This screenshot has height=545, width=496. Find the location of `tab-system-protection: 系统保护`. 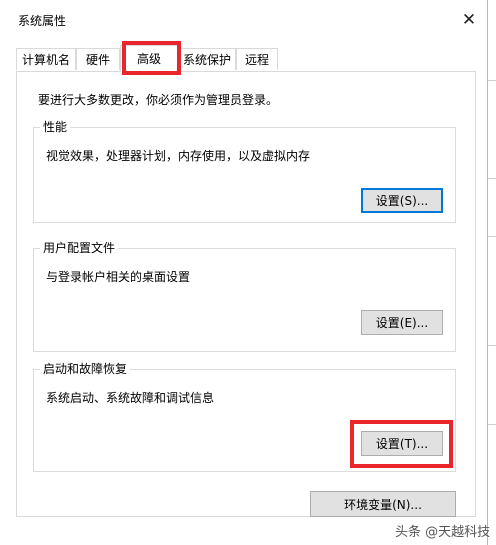

tab-system-protection: 系统保护 is located at coordinates (207, 59).